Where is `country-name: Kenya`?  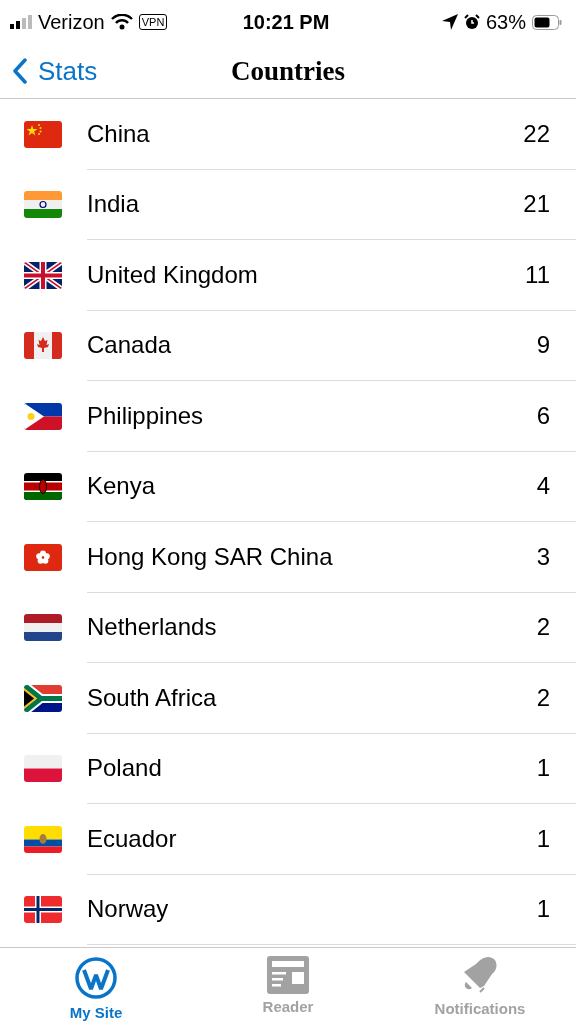 country-name: Kenya is located at coordinates (122, 486).